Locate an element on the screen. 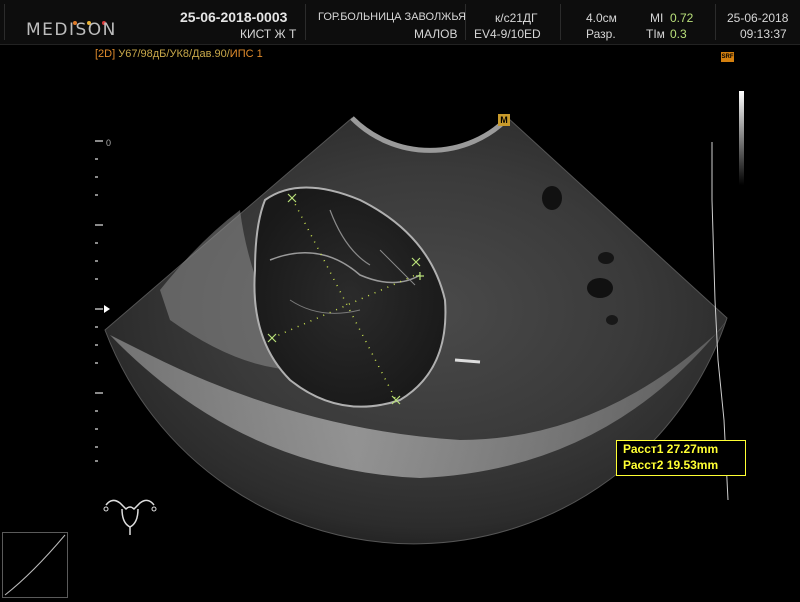 The height and width of the screenshot is (602, 800). exam-preset: к/с21ДГ is located at coordinates (516, 18).